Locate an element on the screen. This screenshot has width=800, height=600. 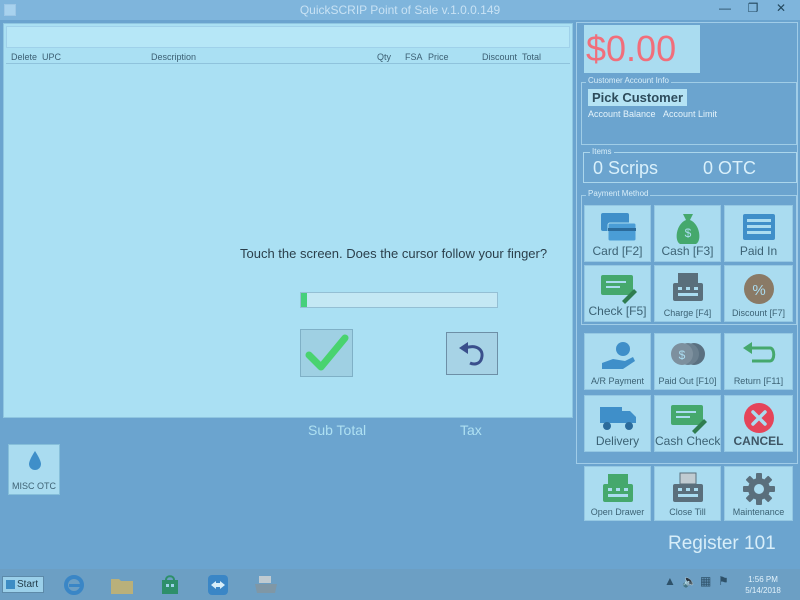
misc-otc-label: MISC OTC is located at coordinates (34, 486).